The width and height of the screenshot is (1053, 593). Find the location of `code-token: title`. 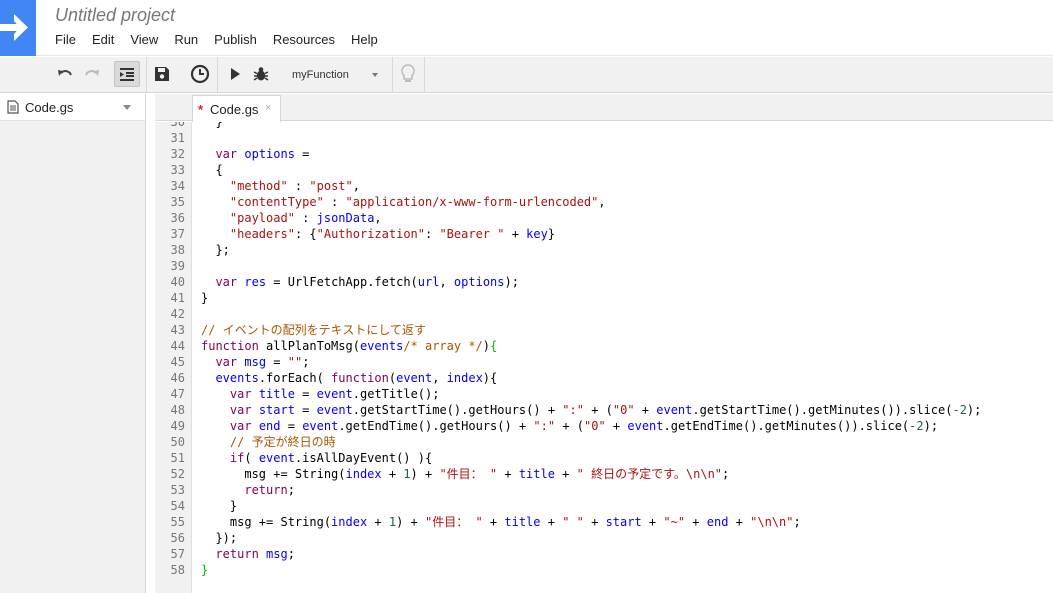

code-token: title is located at coordinates (276, 394).